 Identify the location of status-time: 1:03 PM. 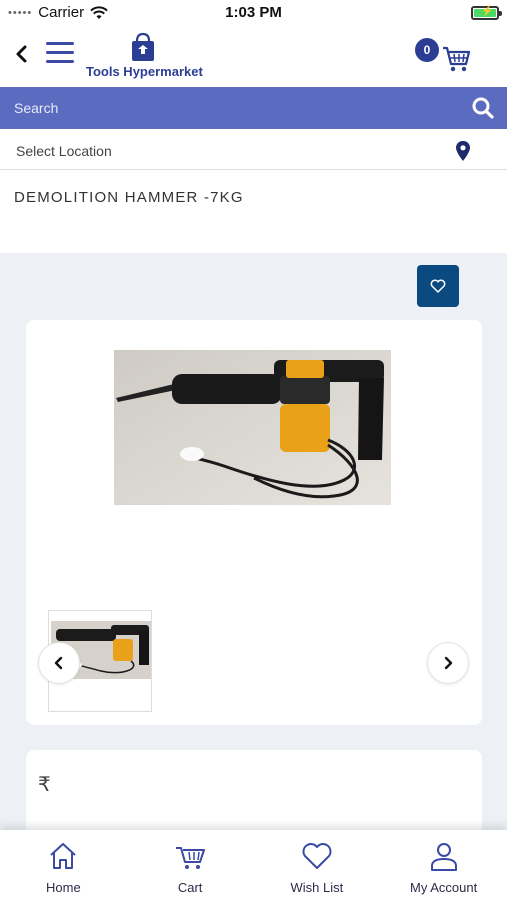
(253, 12).